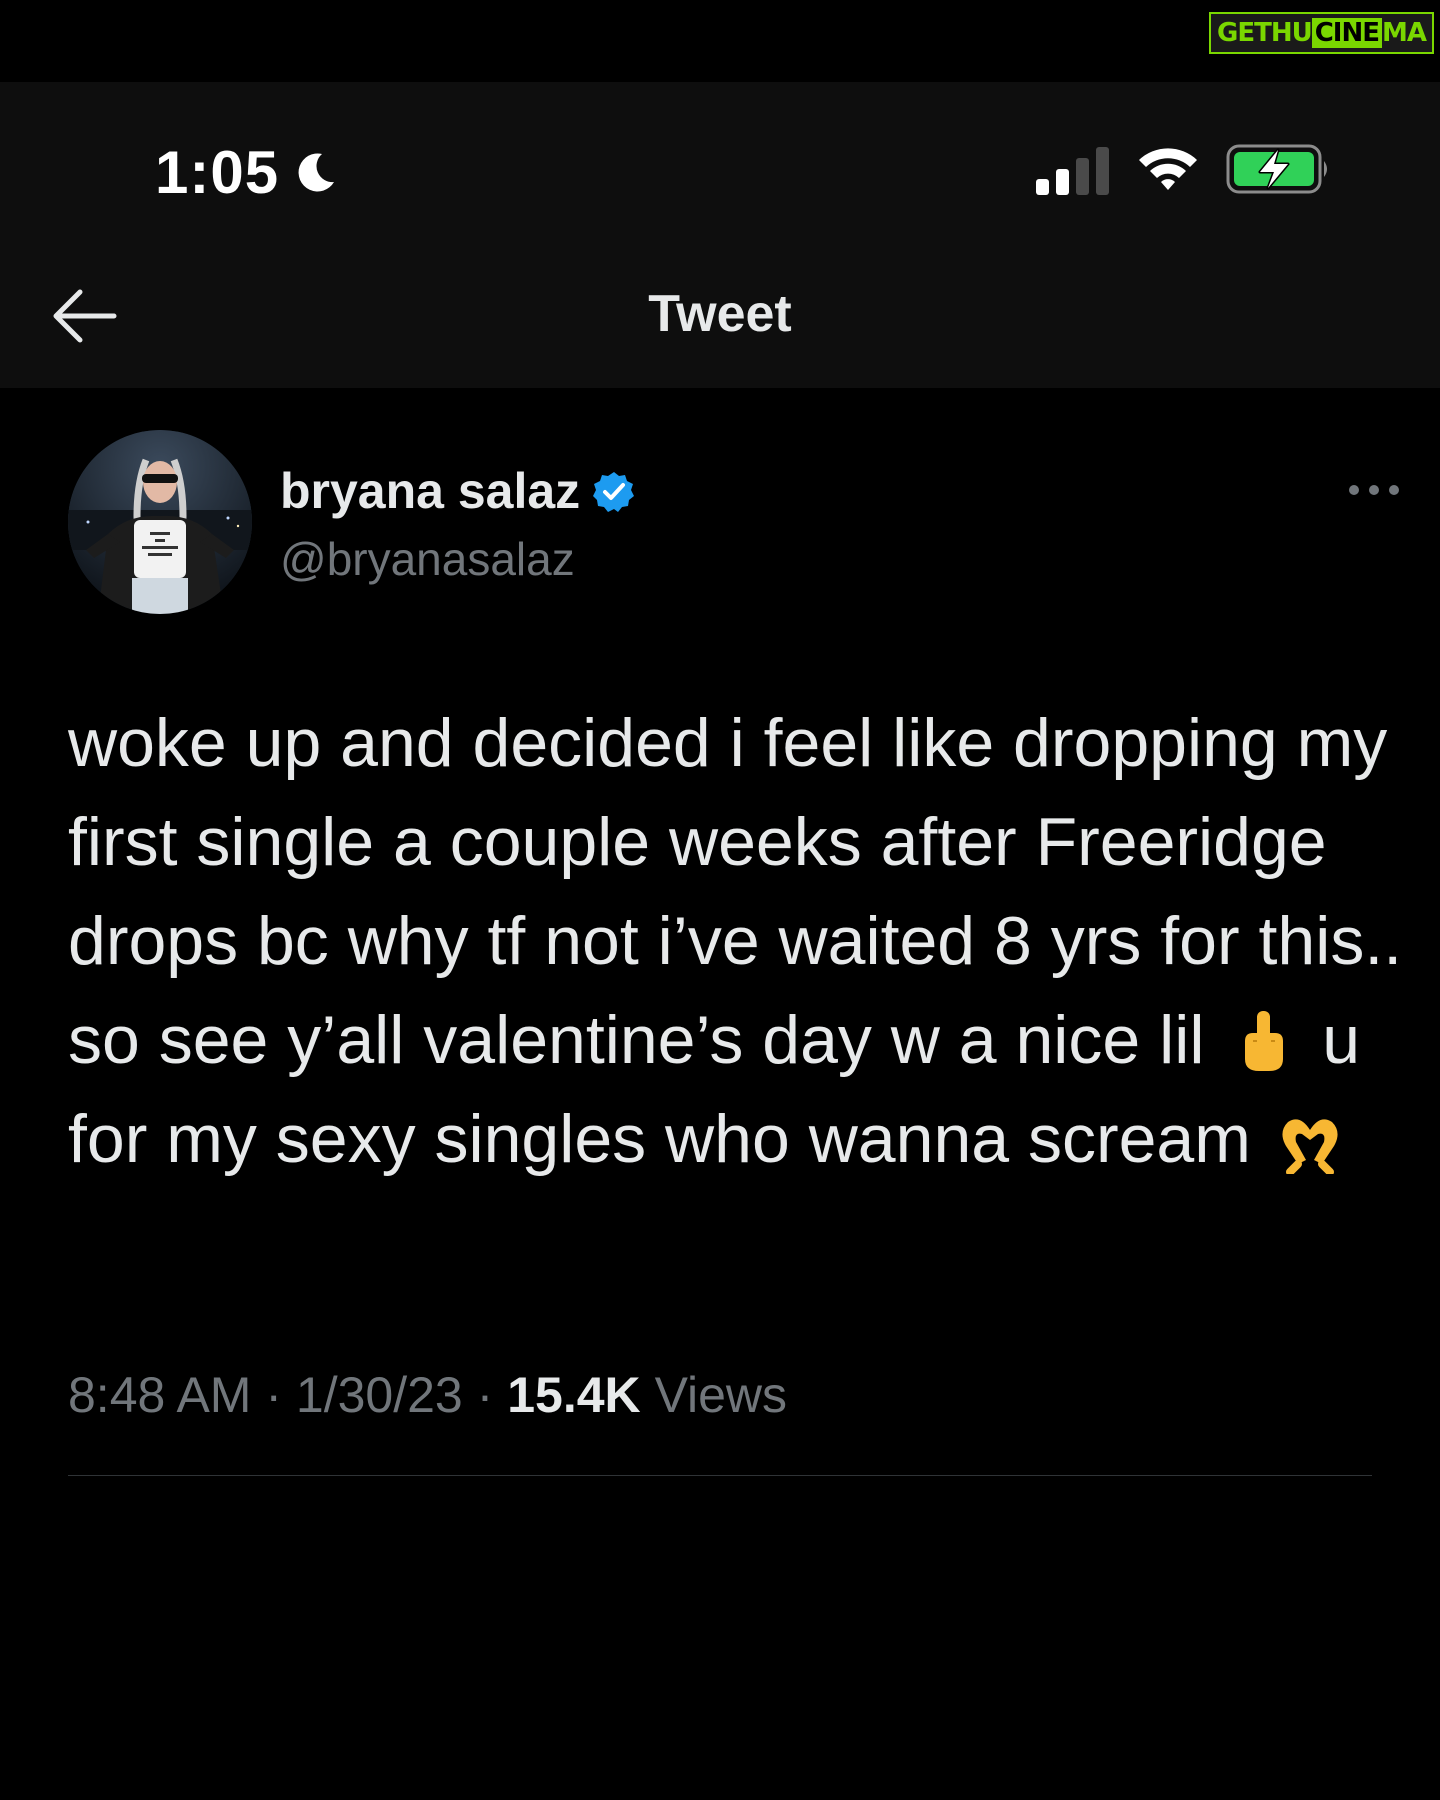 The width and height of the screenshot is (1440, 1800). I want to click on moon-icon, so click(316, 172).